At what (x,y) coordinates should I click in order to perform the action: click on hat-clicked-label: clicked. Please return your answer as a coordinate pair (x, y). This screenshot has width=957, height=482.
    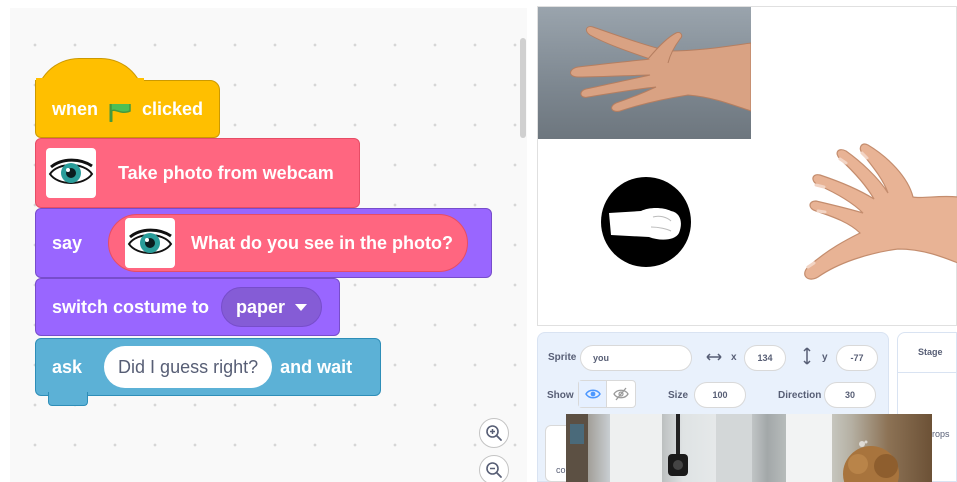
    Looking at the image, I should click on (173, 108).